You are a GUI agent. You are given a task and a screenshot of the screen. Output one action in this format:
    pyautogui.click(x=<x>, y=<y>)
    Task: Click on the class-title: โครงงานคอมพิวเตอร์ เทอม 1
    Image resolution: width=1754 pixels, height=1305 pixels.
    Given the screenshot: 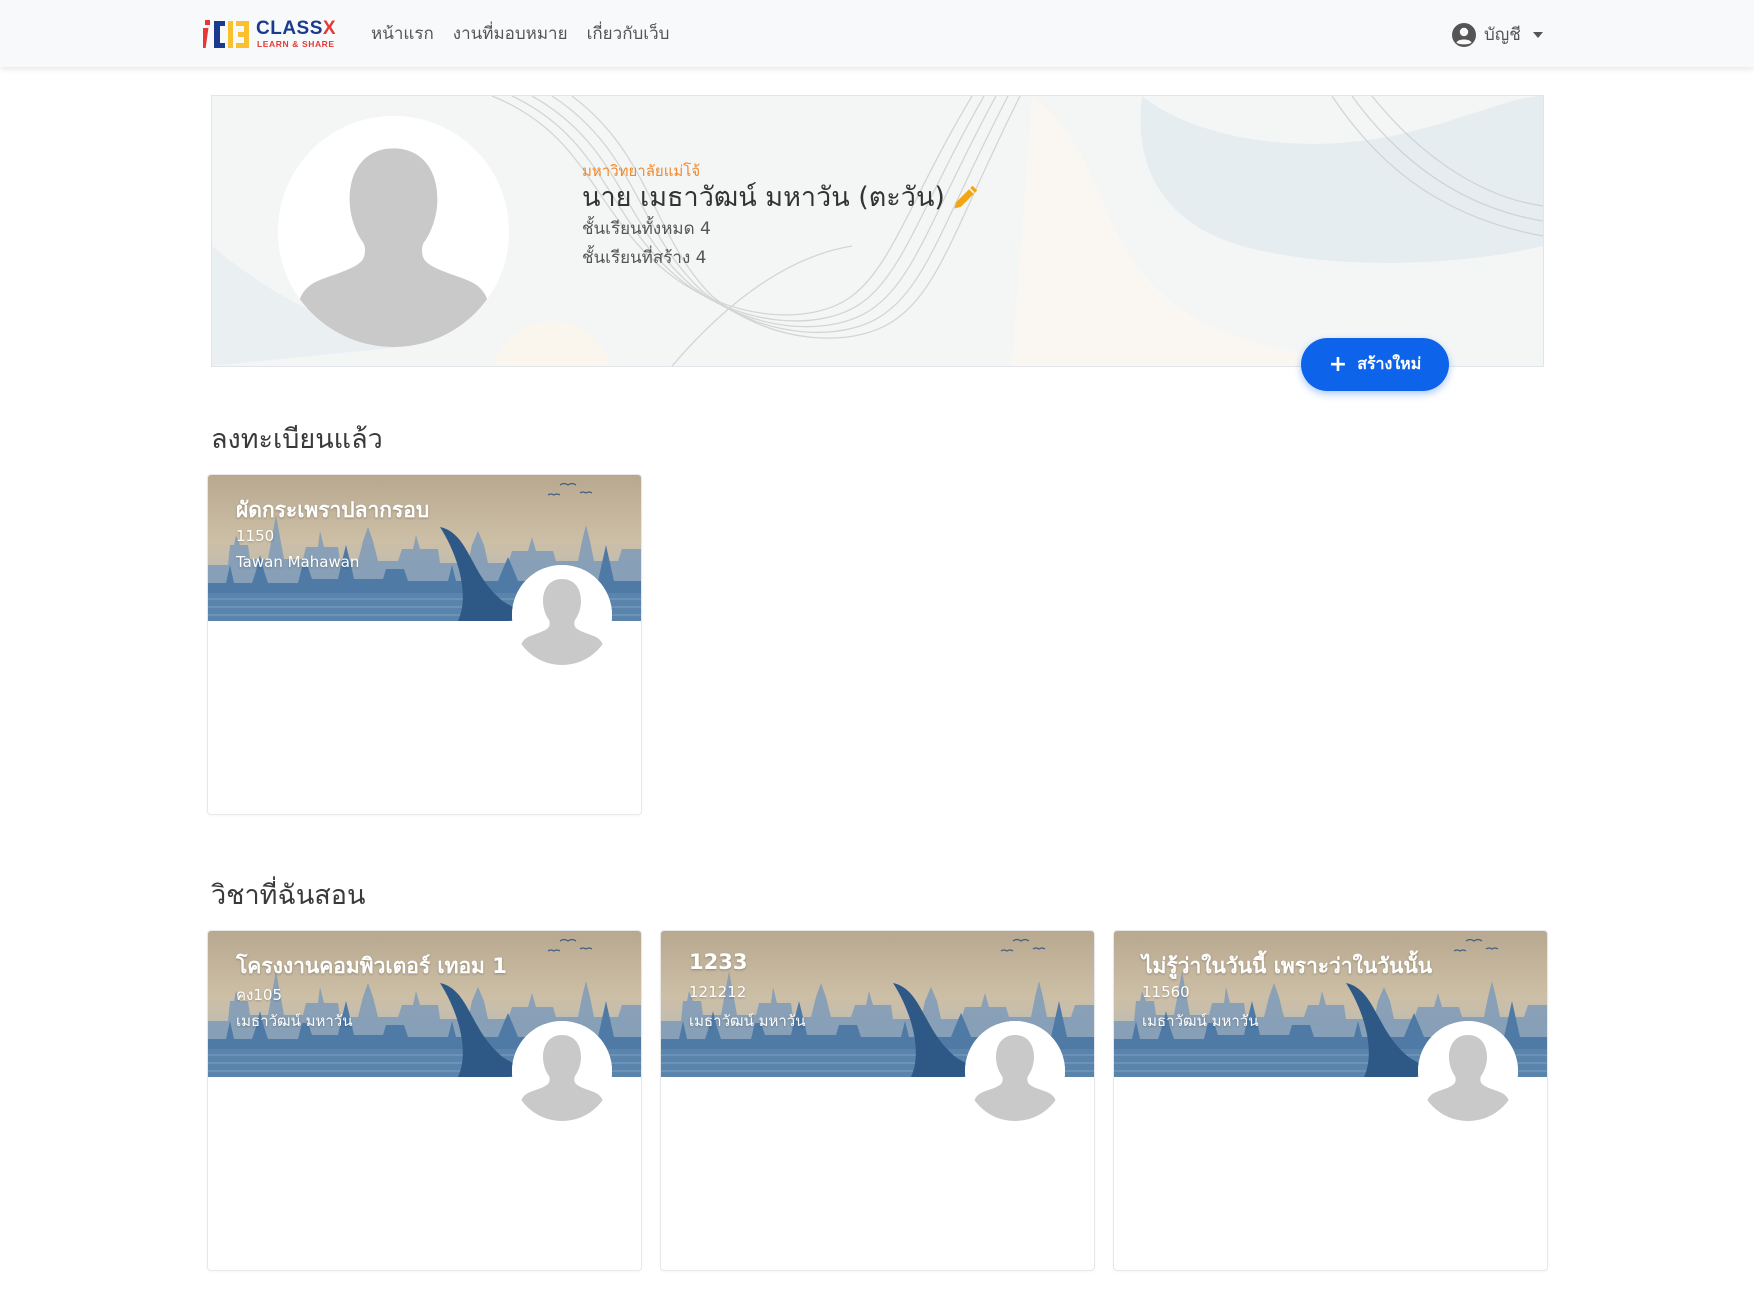 What is the action you would take?
    pyautogui.click(x=371, y=966)
    